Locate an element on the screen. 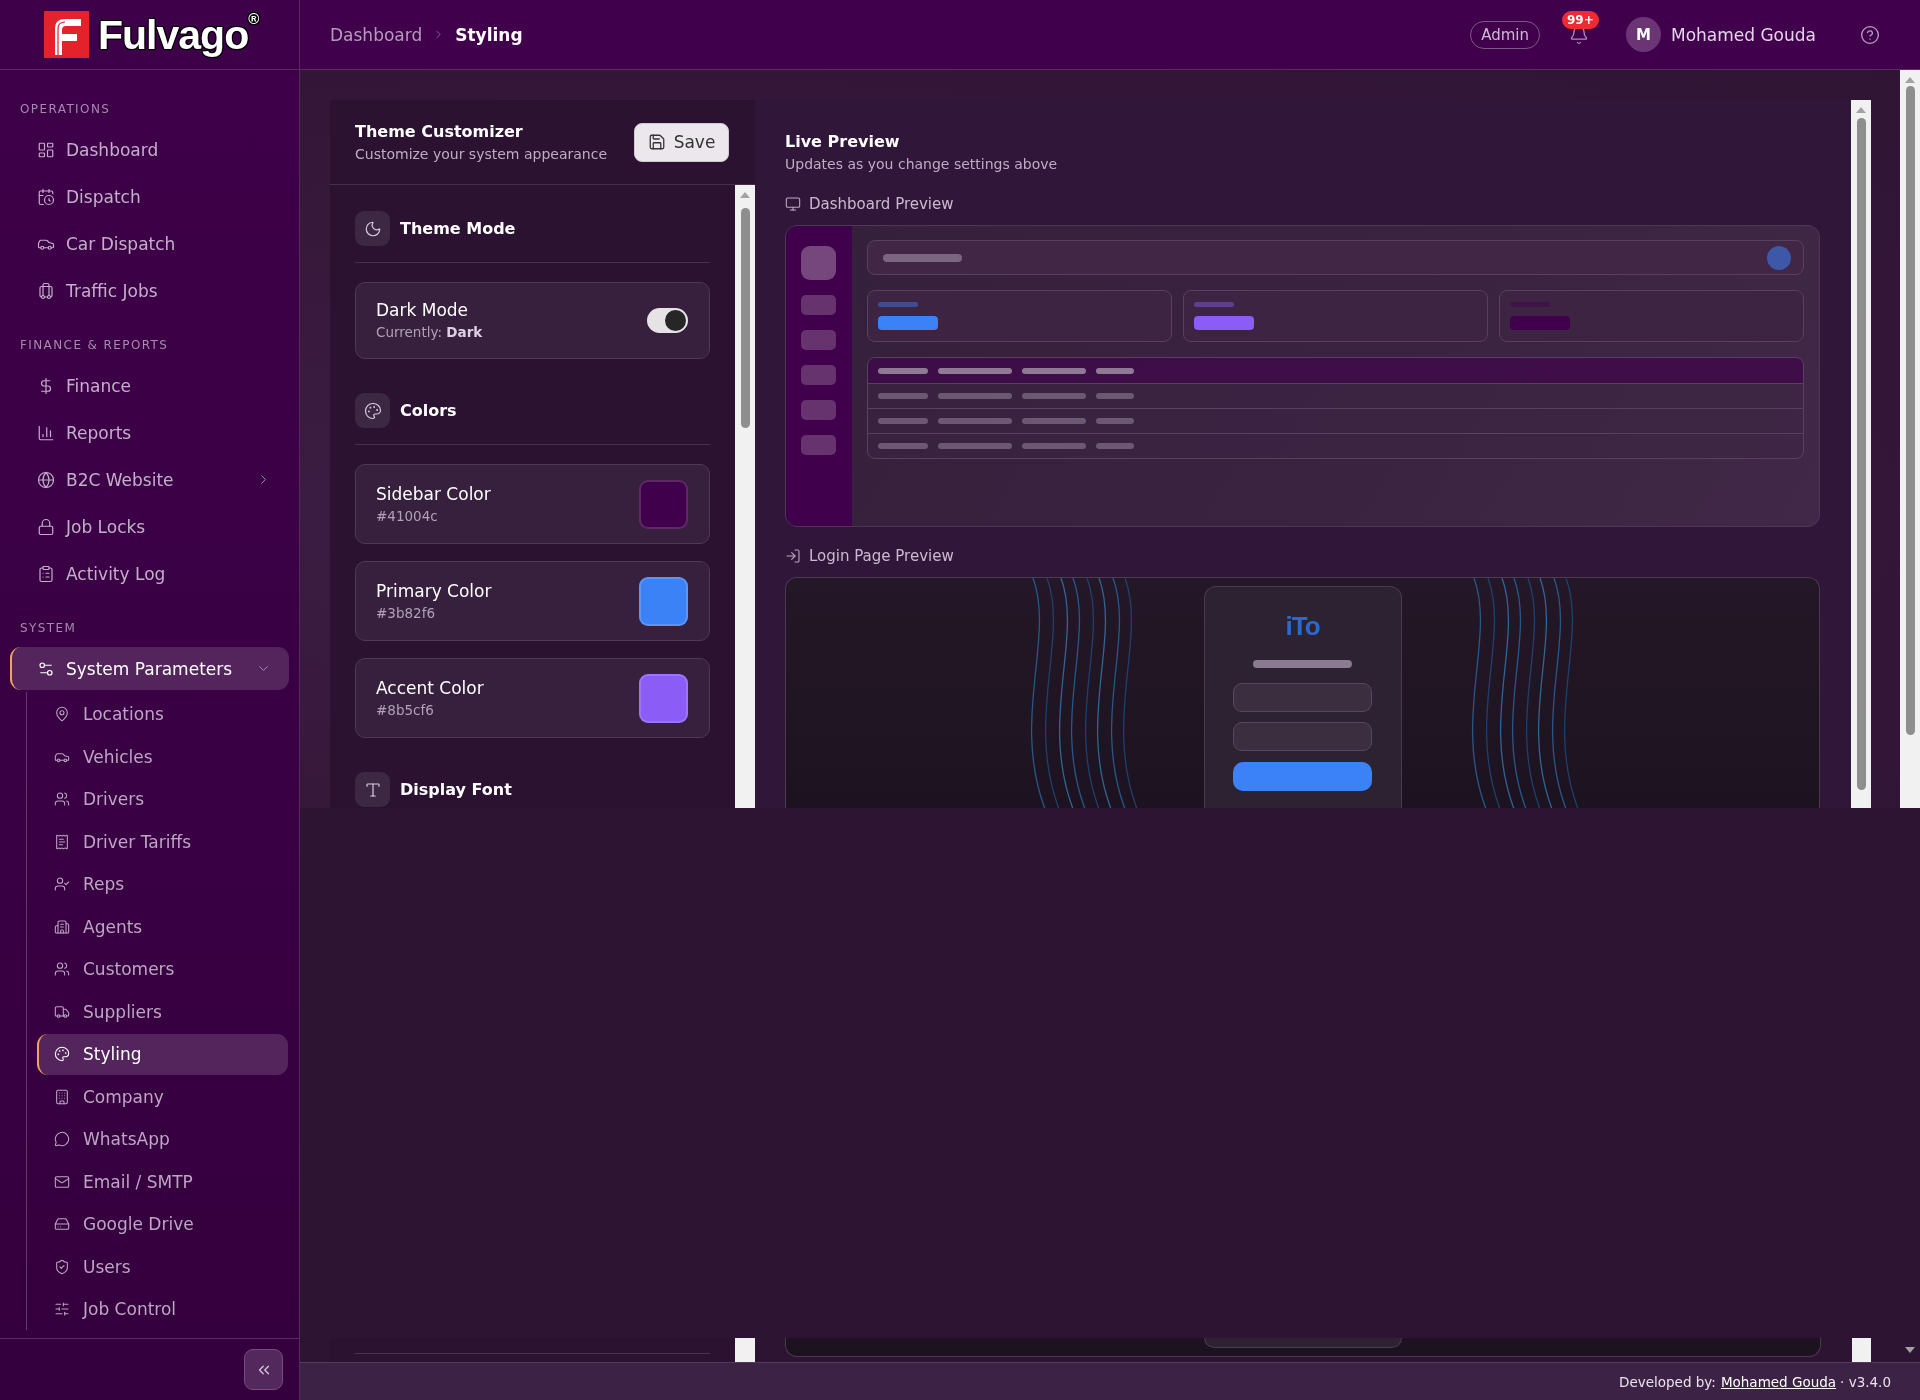 The width and height of the screenshot is (1920, 1400). save-button: Save is located at coordinates (681, 142).